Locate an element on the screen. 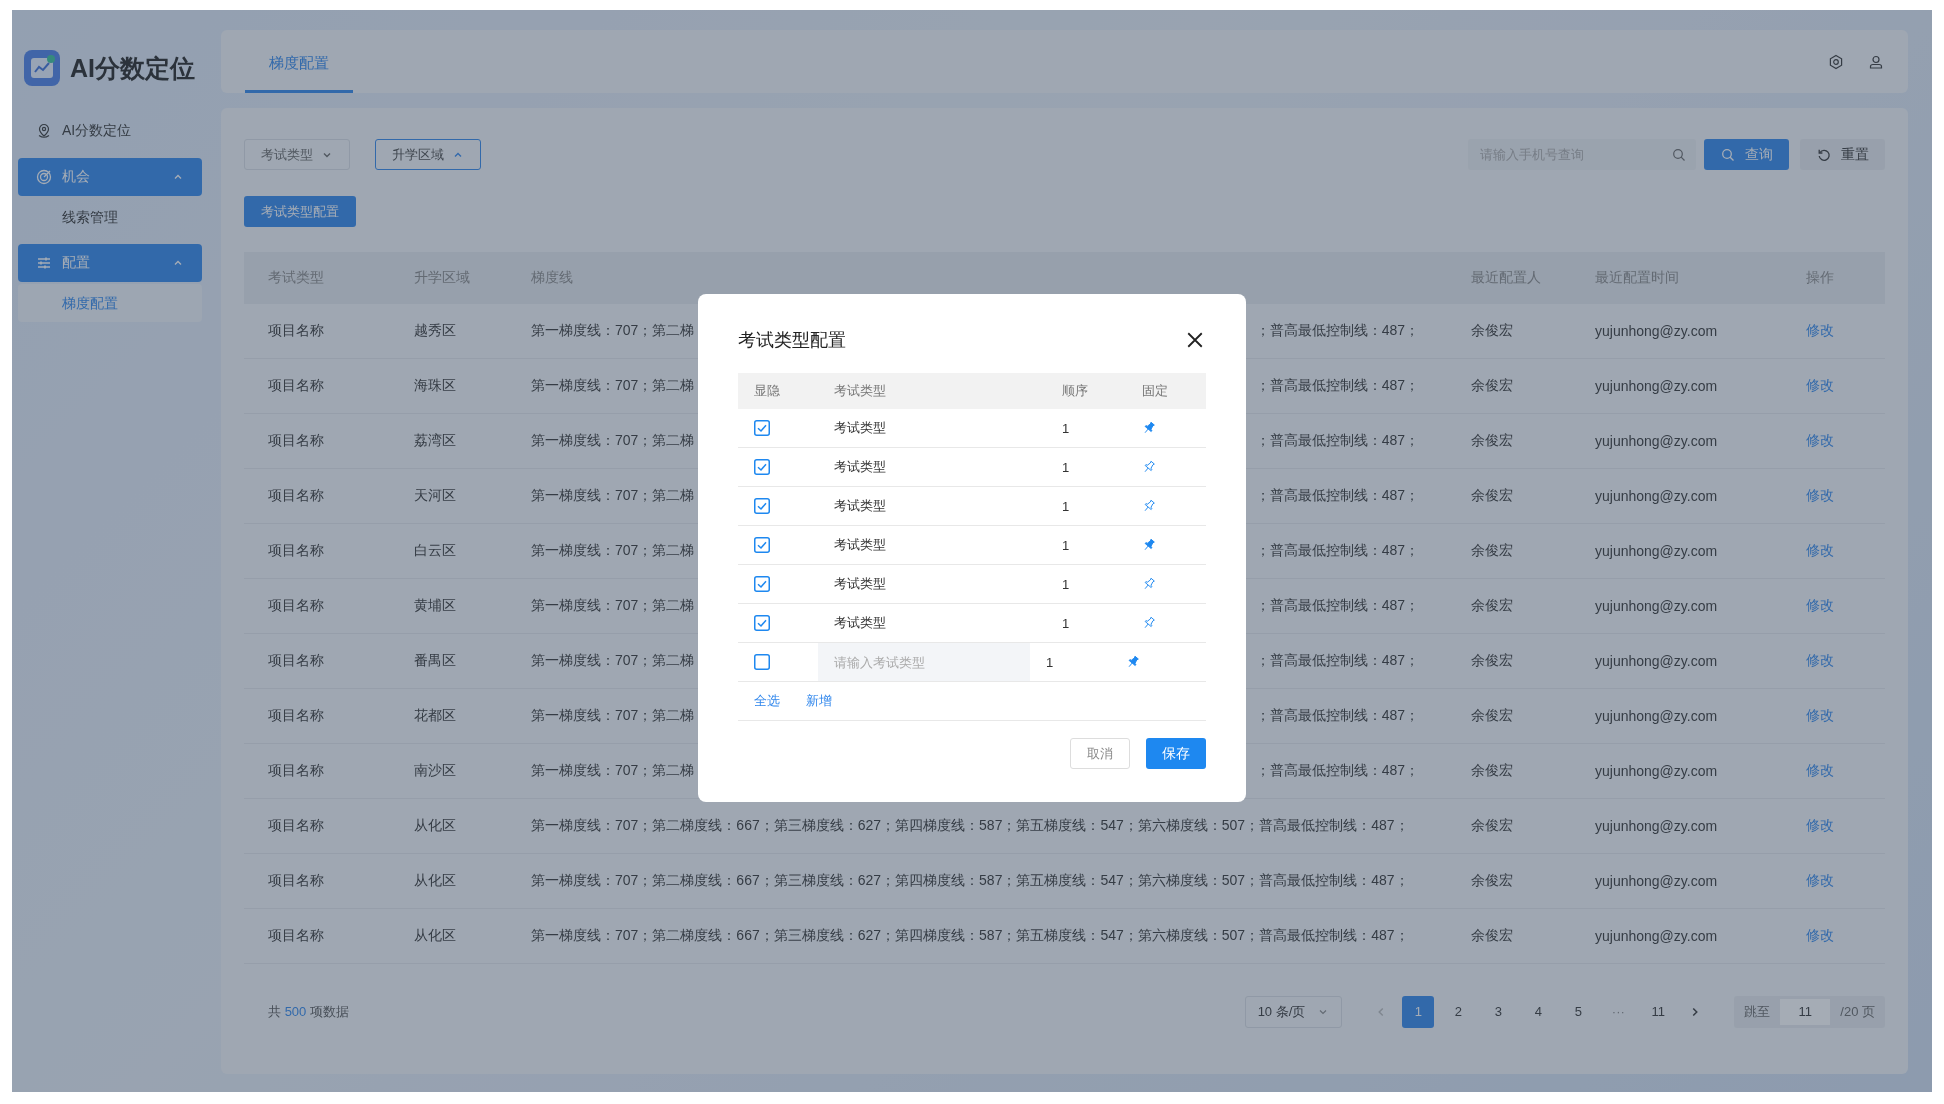 Image resolution: width=1944 pixels, height=1104 pixels. dialog-link: 全选 is located at coordinates (767, 701).